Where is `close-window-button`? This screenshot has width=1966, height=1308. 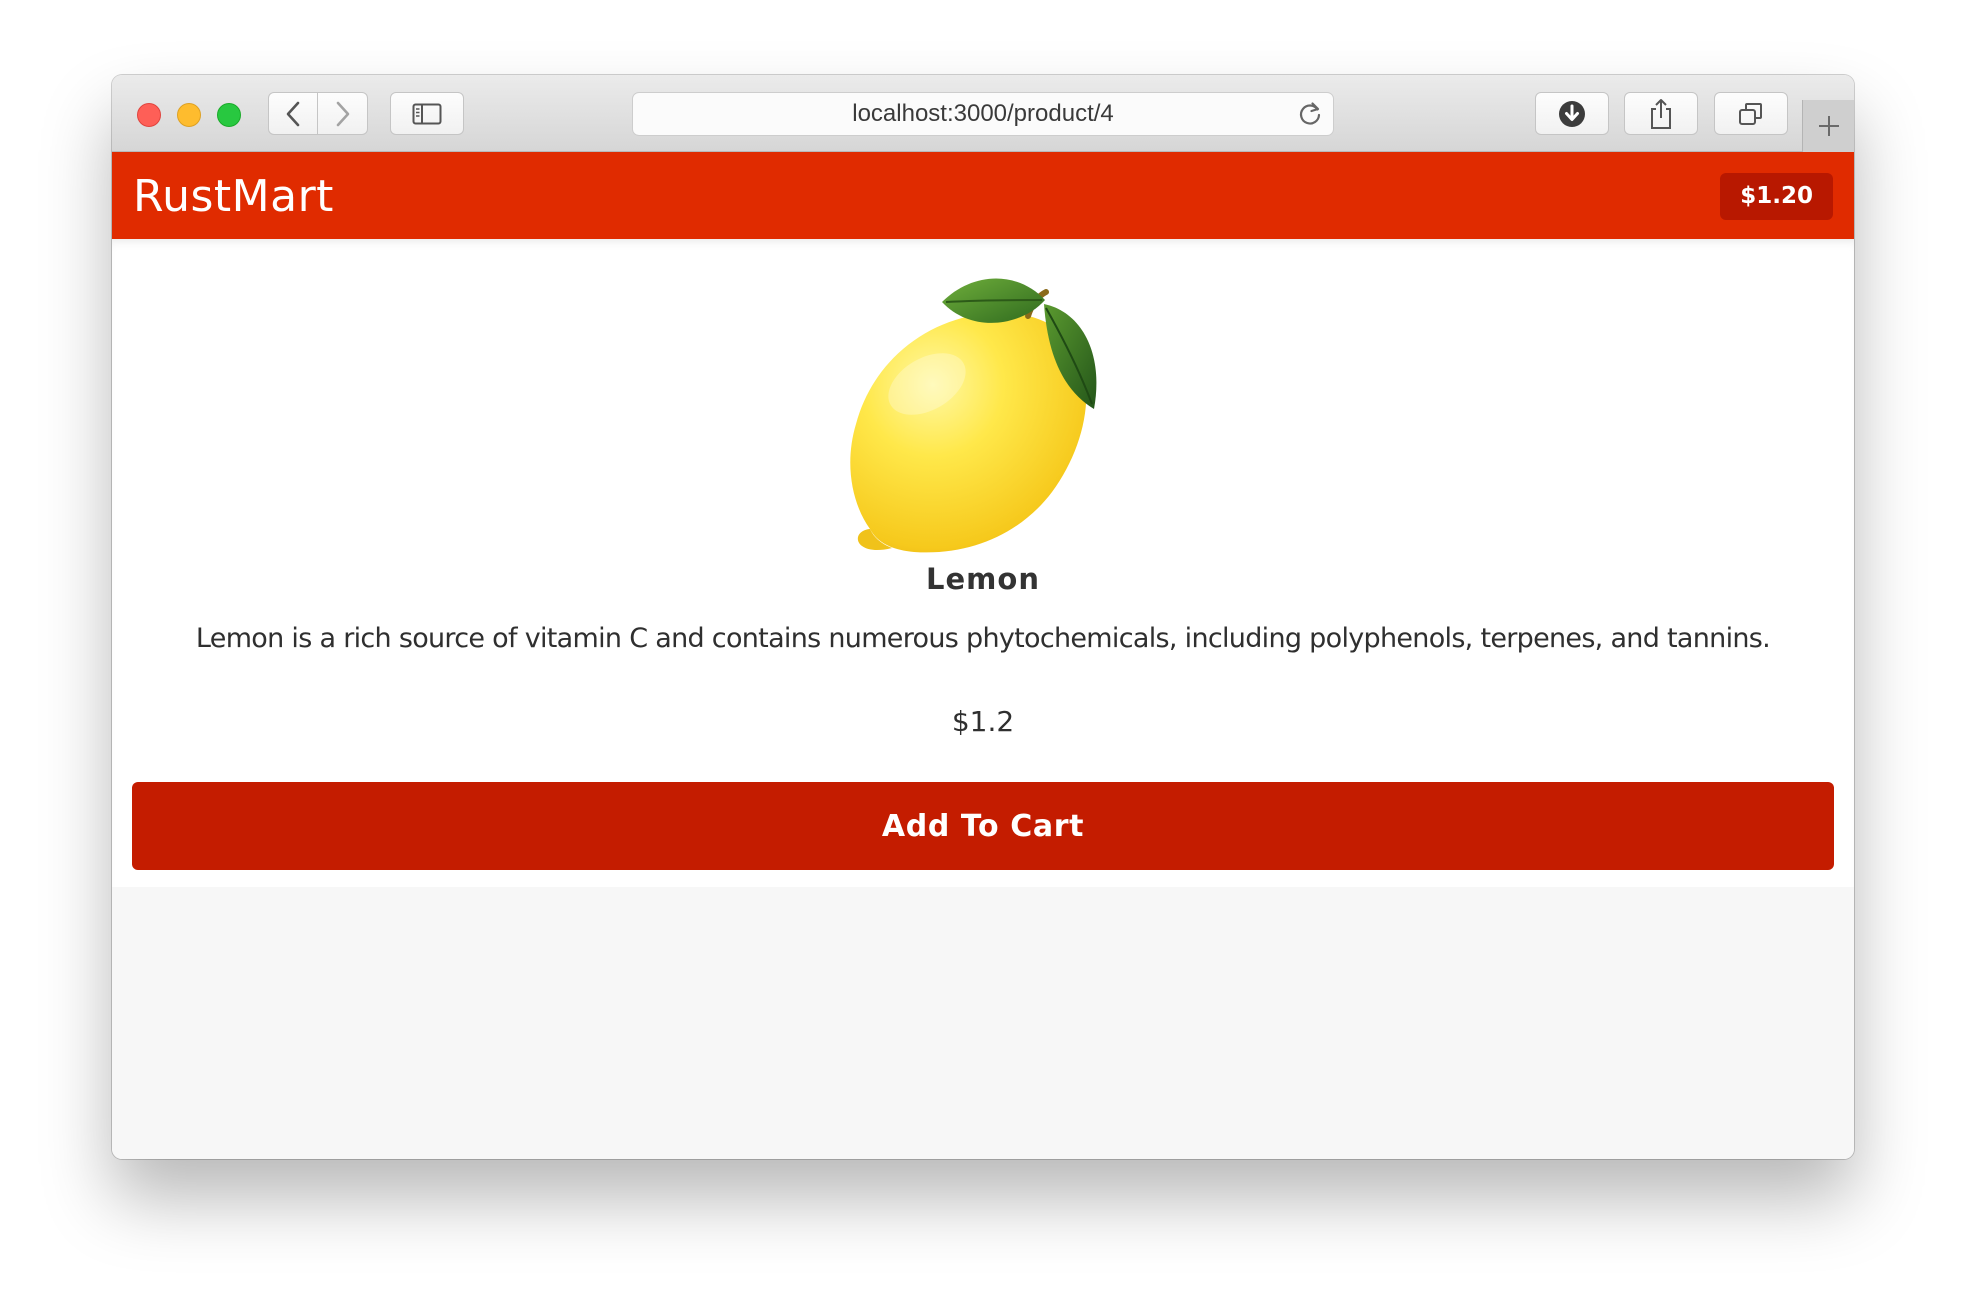
close-window-button is located at coordinates (149, 115).